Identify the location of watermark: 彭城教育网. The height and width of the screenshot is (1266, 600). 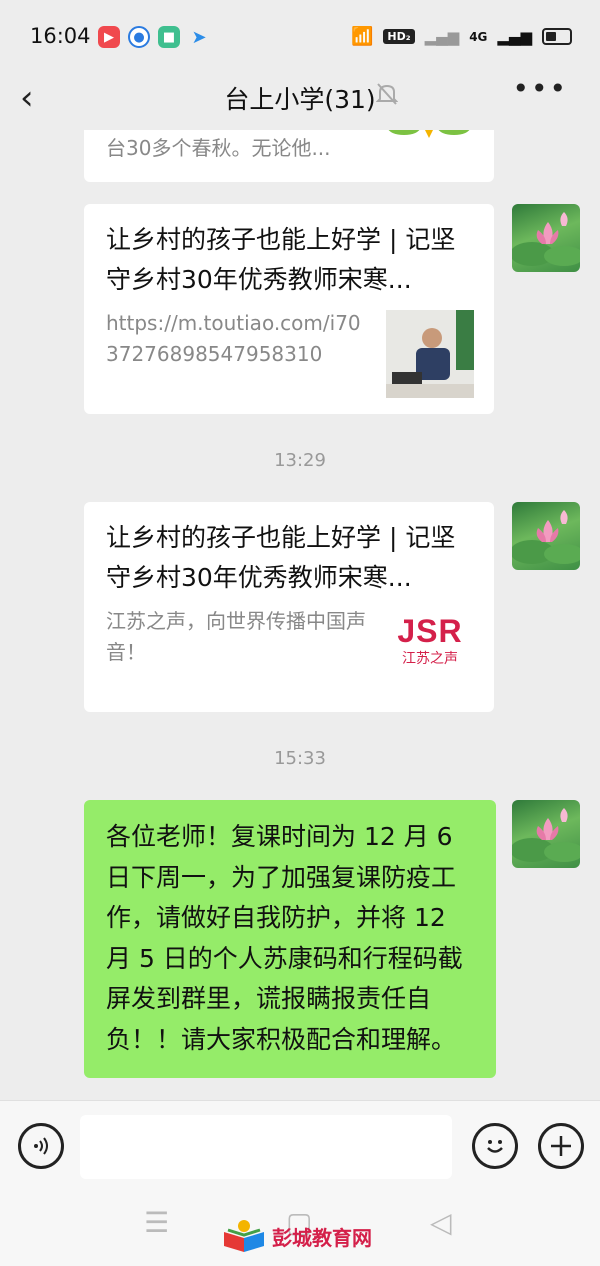
(297, 1236).